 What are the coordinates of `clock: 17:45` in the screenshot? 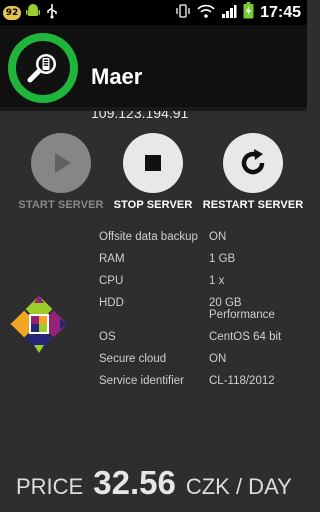 It's located at (280, 12).